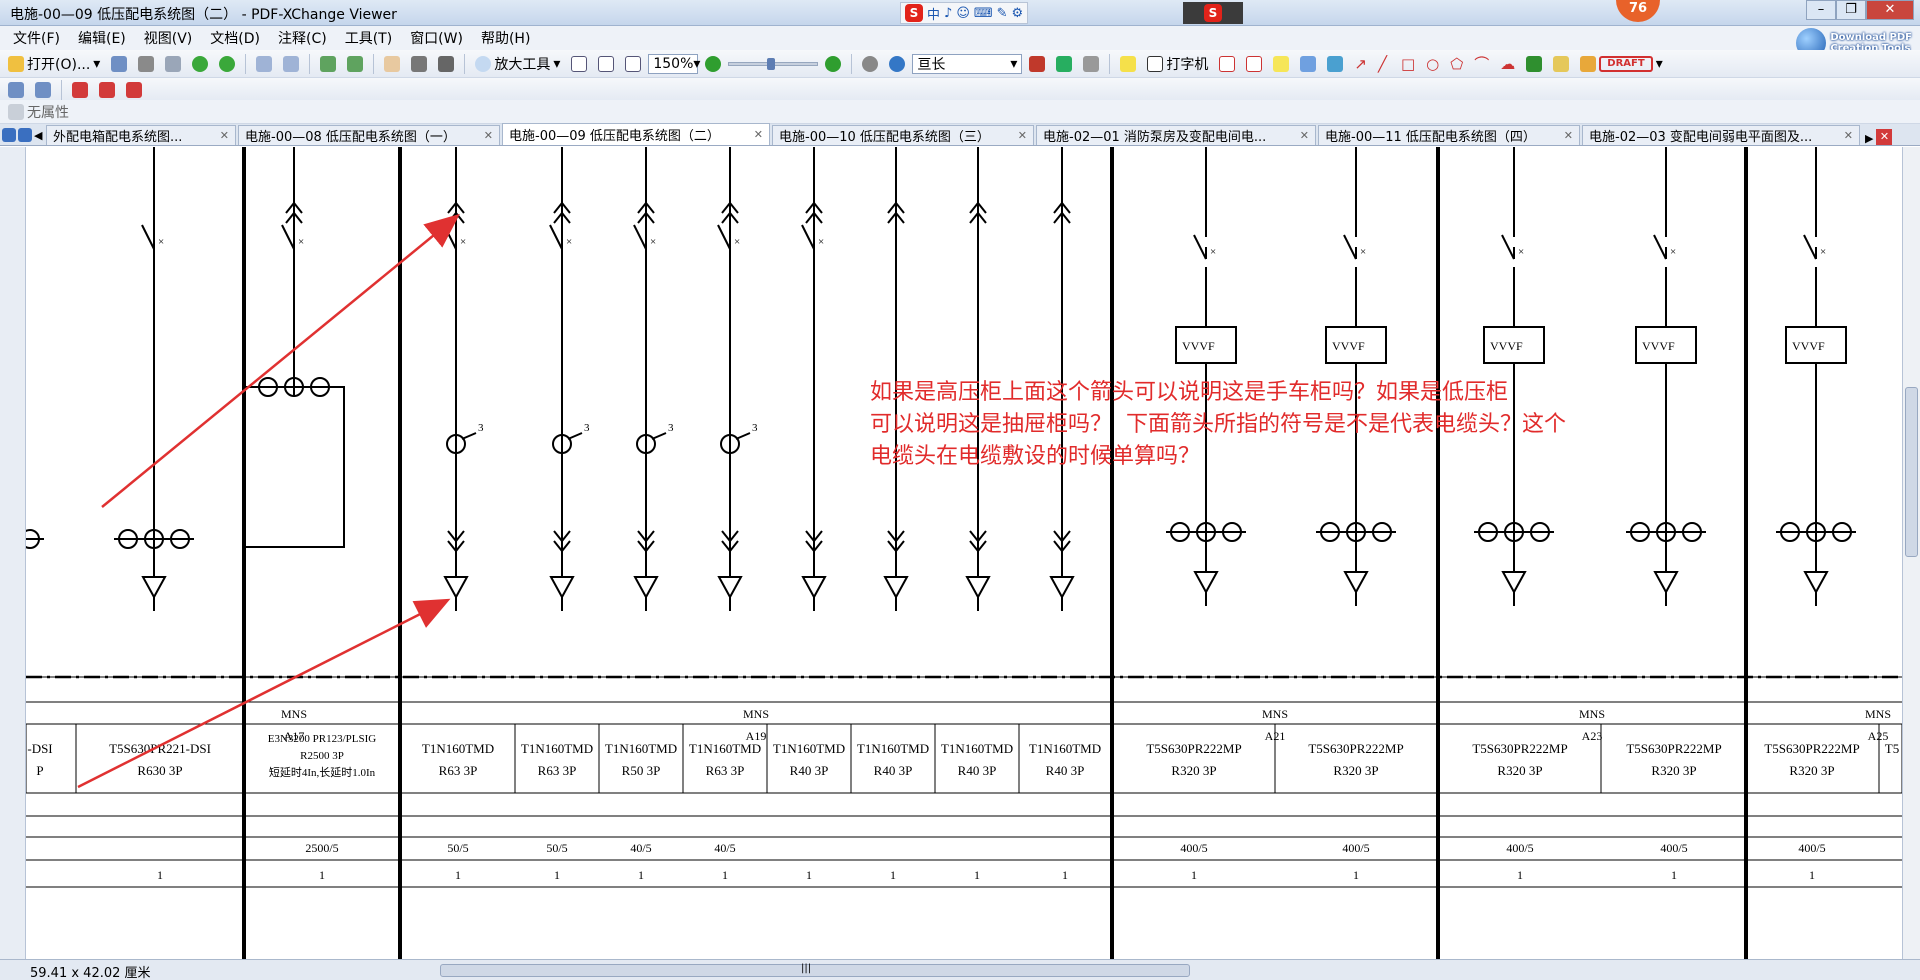  What do you see at coordinates (1128, 64) in the screenshot?
I see `sticky-note-button` at bounding box center [1128, 64].